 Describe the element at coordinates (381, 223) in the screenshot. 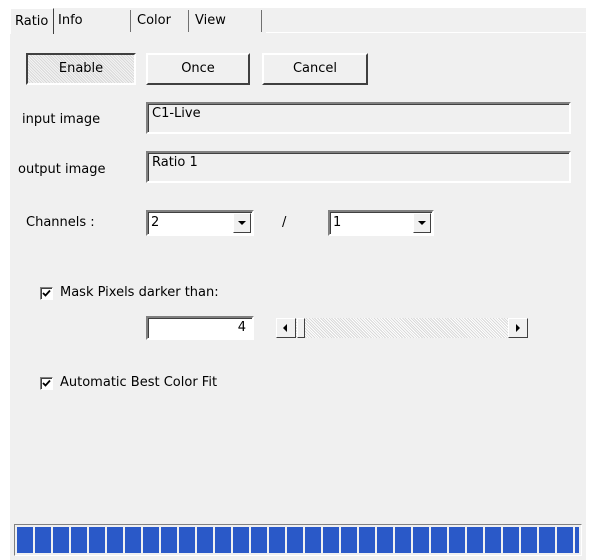

I see `denominator-channel-select: 1` at that location.